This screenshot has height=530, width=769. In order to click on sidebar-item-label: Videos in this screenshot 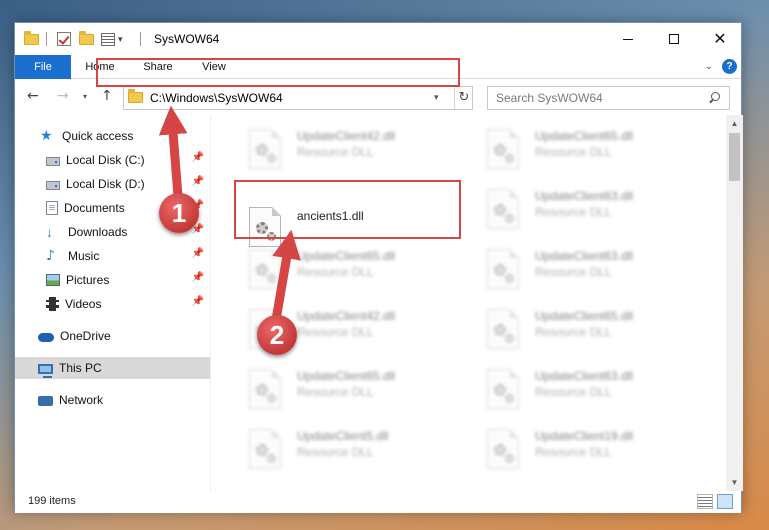, I will do `click(83, 304)`.